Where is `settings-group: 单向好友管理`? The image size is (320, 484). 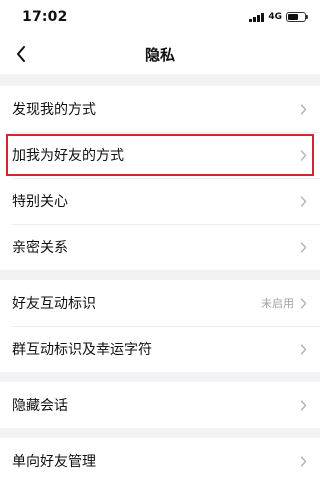
settings-group: 单向好友管理 is located at coordinates (160, 461).